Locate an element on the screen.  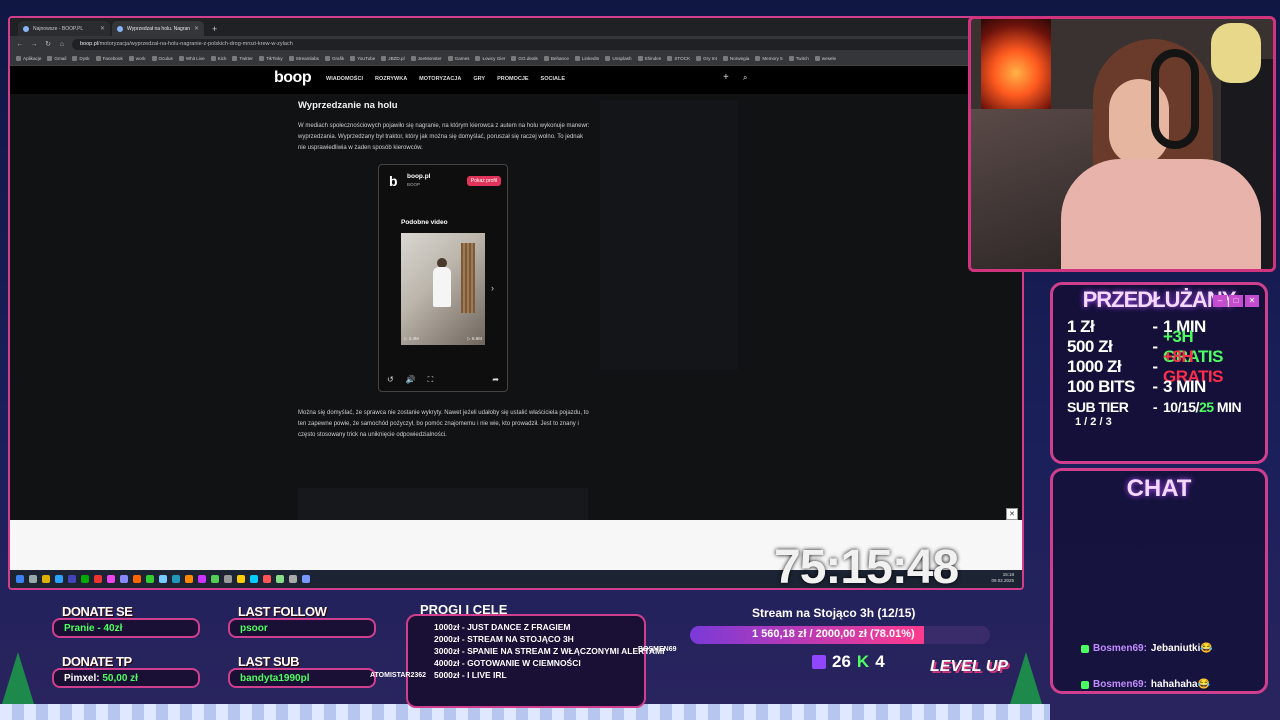
bookmark-item: work is located at coordinates (137, 58).